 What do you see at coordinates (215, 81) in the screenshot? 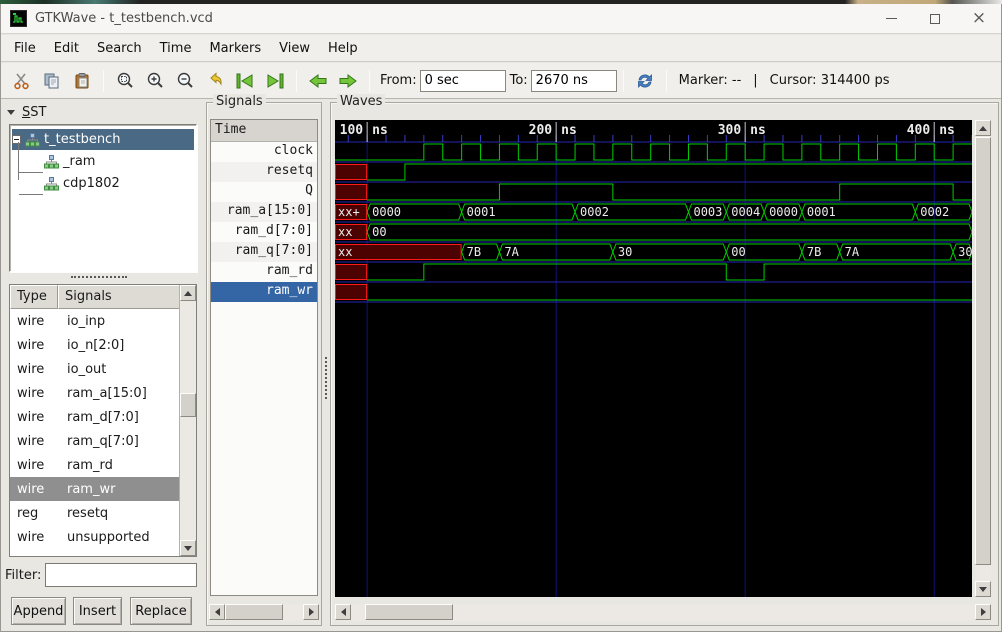
I see `zoom-undo-icon` at bounding box center [215, 81].